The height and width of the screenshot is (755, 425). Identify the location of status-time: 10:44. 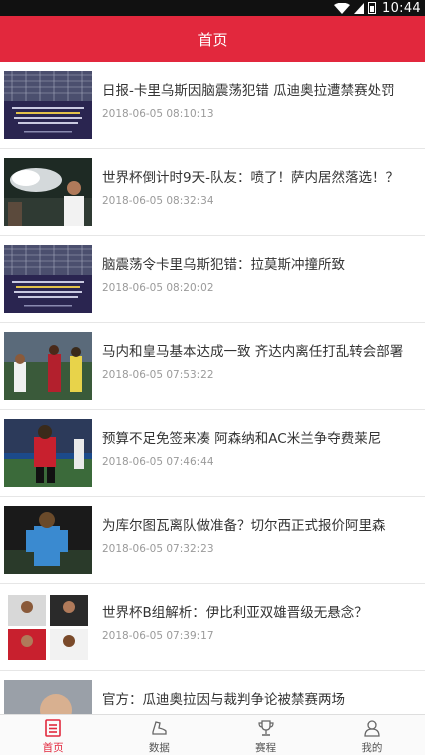
(401, 8).